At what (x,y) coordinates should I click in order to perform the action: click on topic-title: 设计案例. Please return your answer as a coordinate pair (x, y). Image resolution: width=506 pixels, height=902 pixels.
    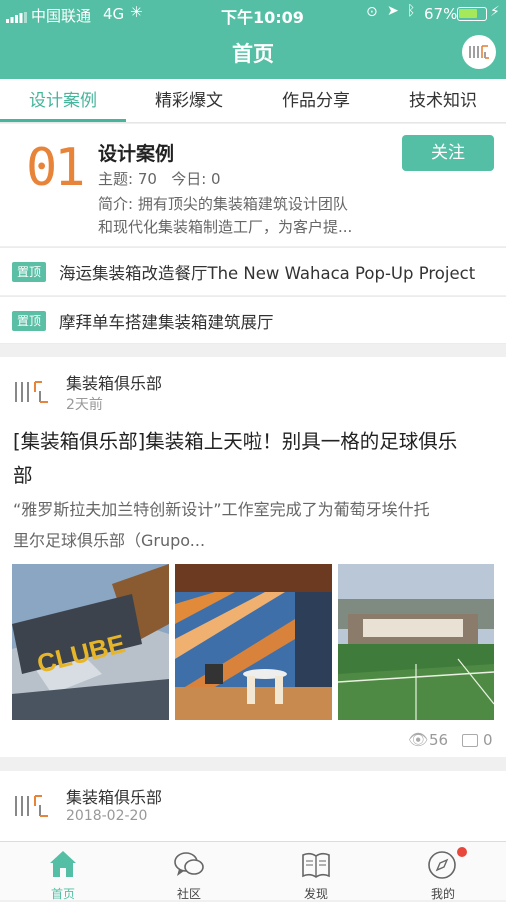
    Looking at the image, I should click on (136, 154).